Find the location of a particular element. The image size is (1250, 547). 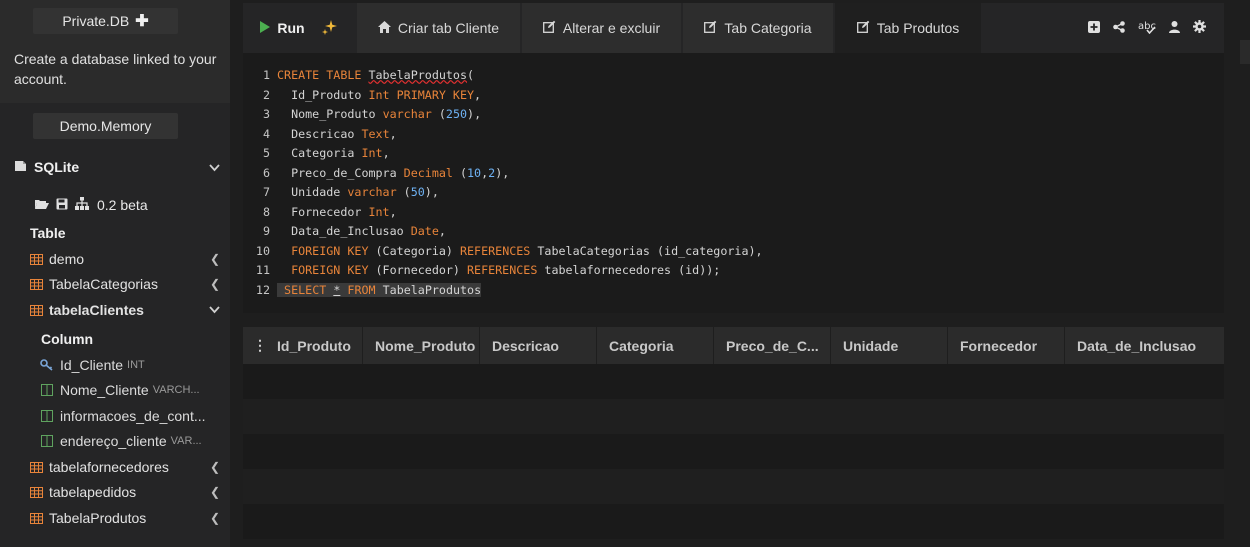

table-name: tabelafornecedores is located at coordinates (109, 467).